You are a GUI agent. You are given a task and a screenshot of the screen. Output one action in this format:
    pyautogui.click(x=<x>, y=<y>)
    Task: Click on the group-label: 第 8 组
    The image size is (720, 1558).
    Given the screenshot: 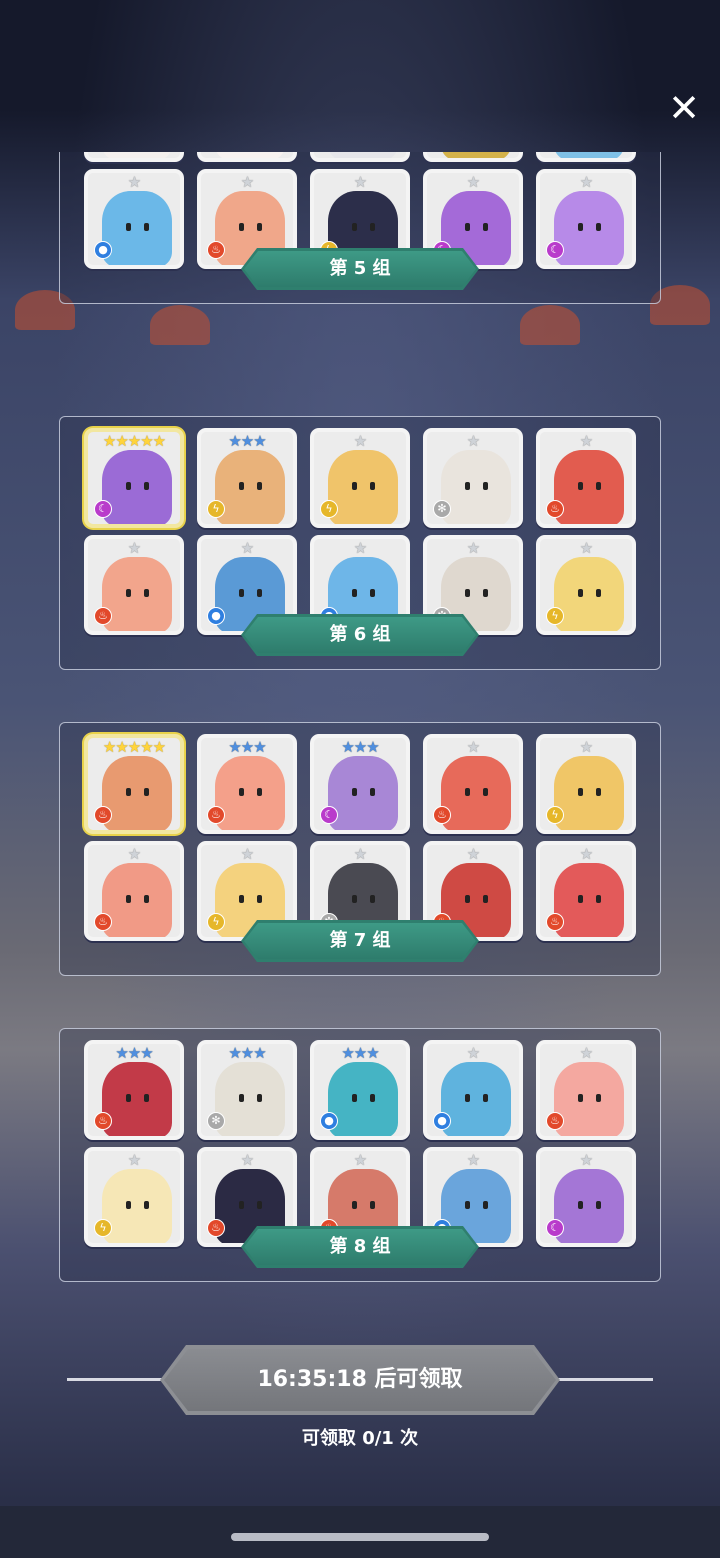 What is the action you would take?
    pyautogui.click(x=360, y=1247)
    